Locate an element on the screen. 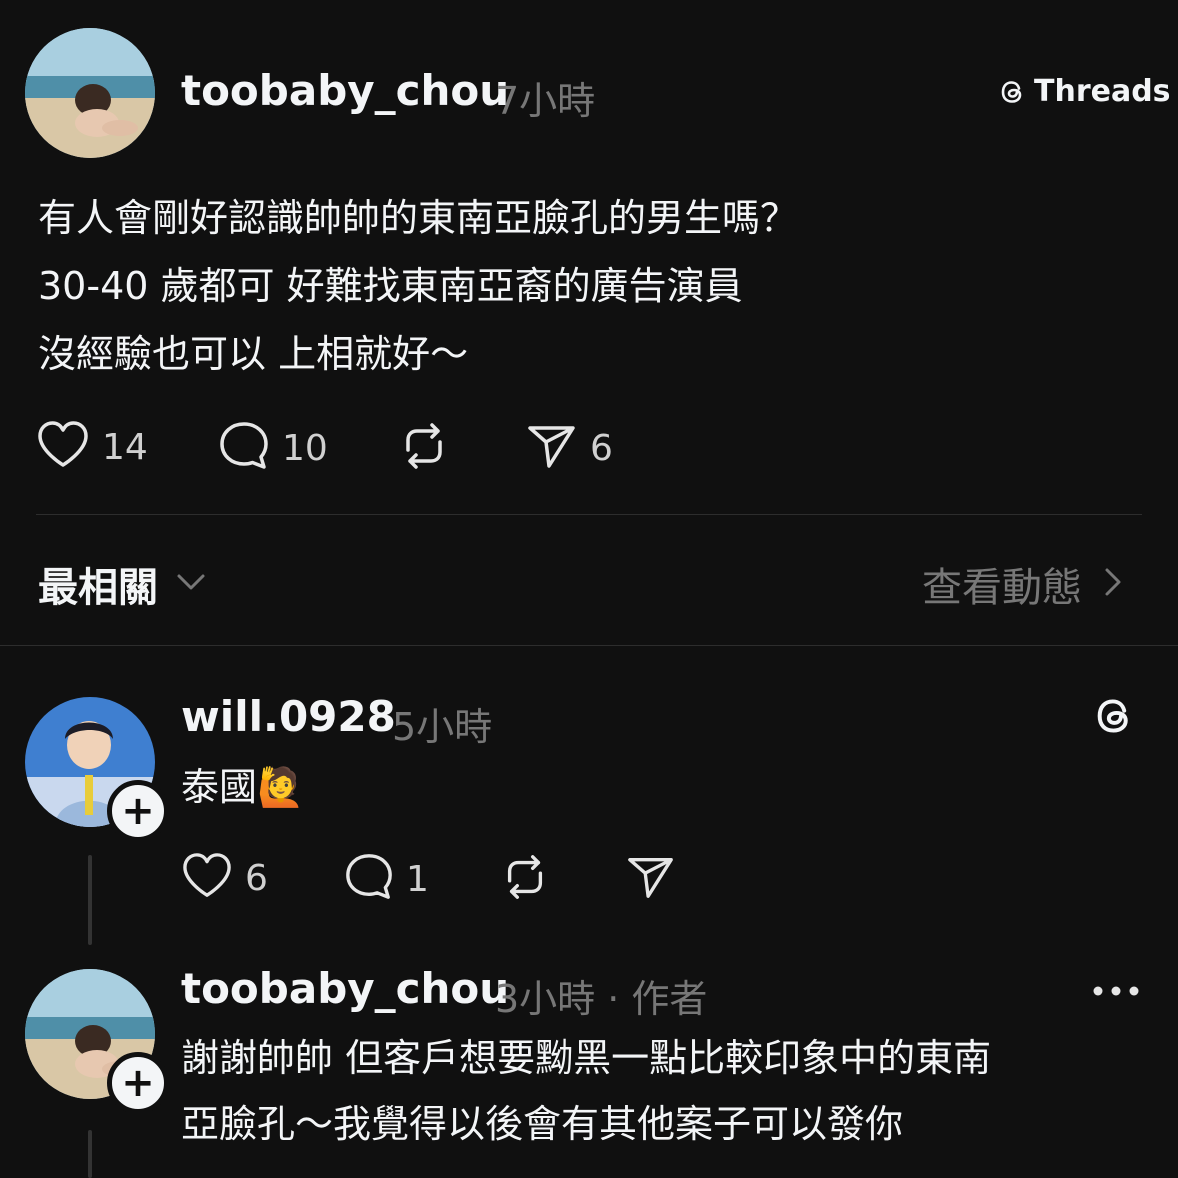  reply-text-line: 謝謝帥帥 但客戶想要黝黑一點比較印象中的東南 is located at coordinates (586, 1058).